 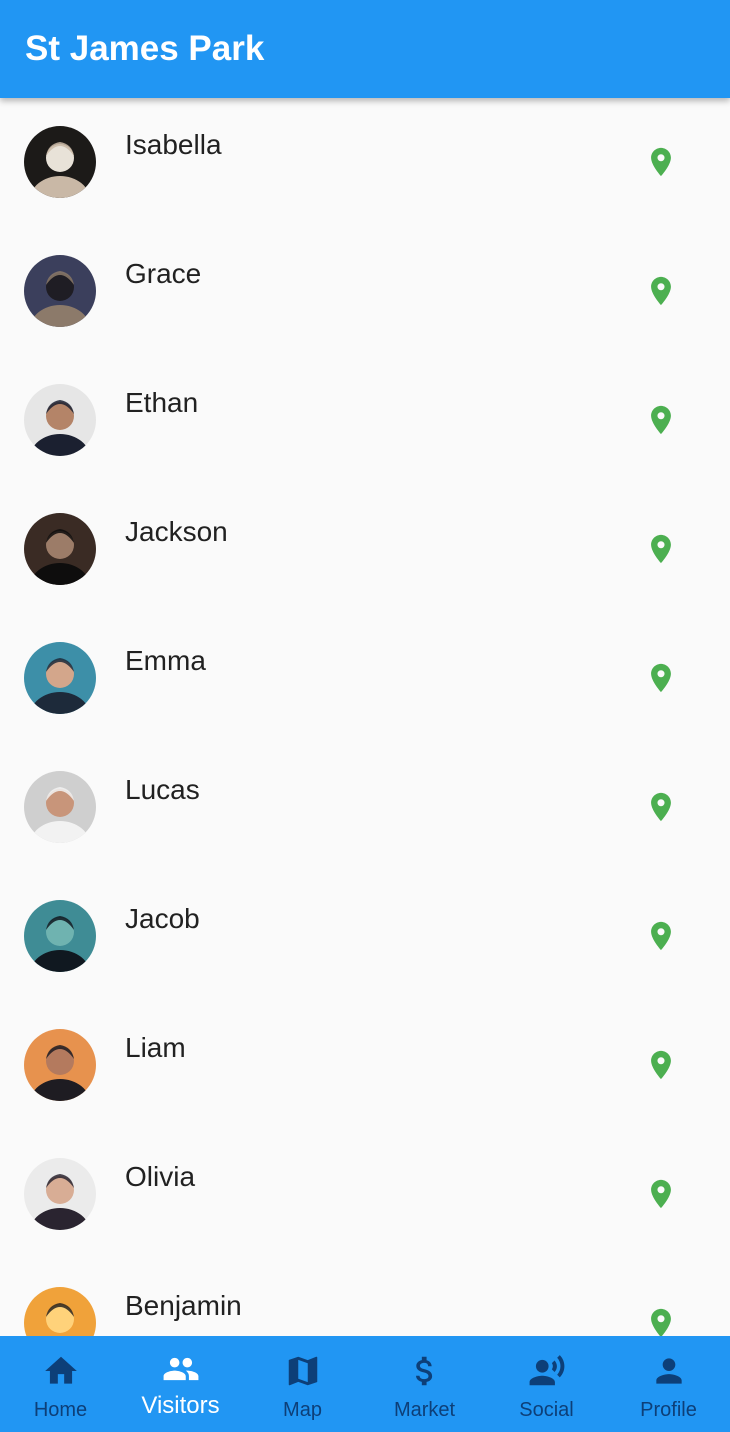 I want to click on dollar-icon, so click(x=424, y=1371).